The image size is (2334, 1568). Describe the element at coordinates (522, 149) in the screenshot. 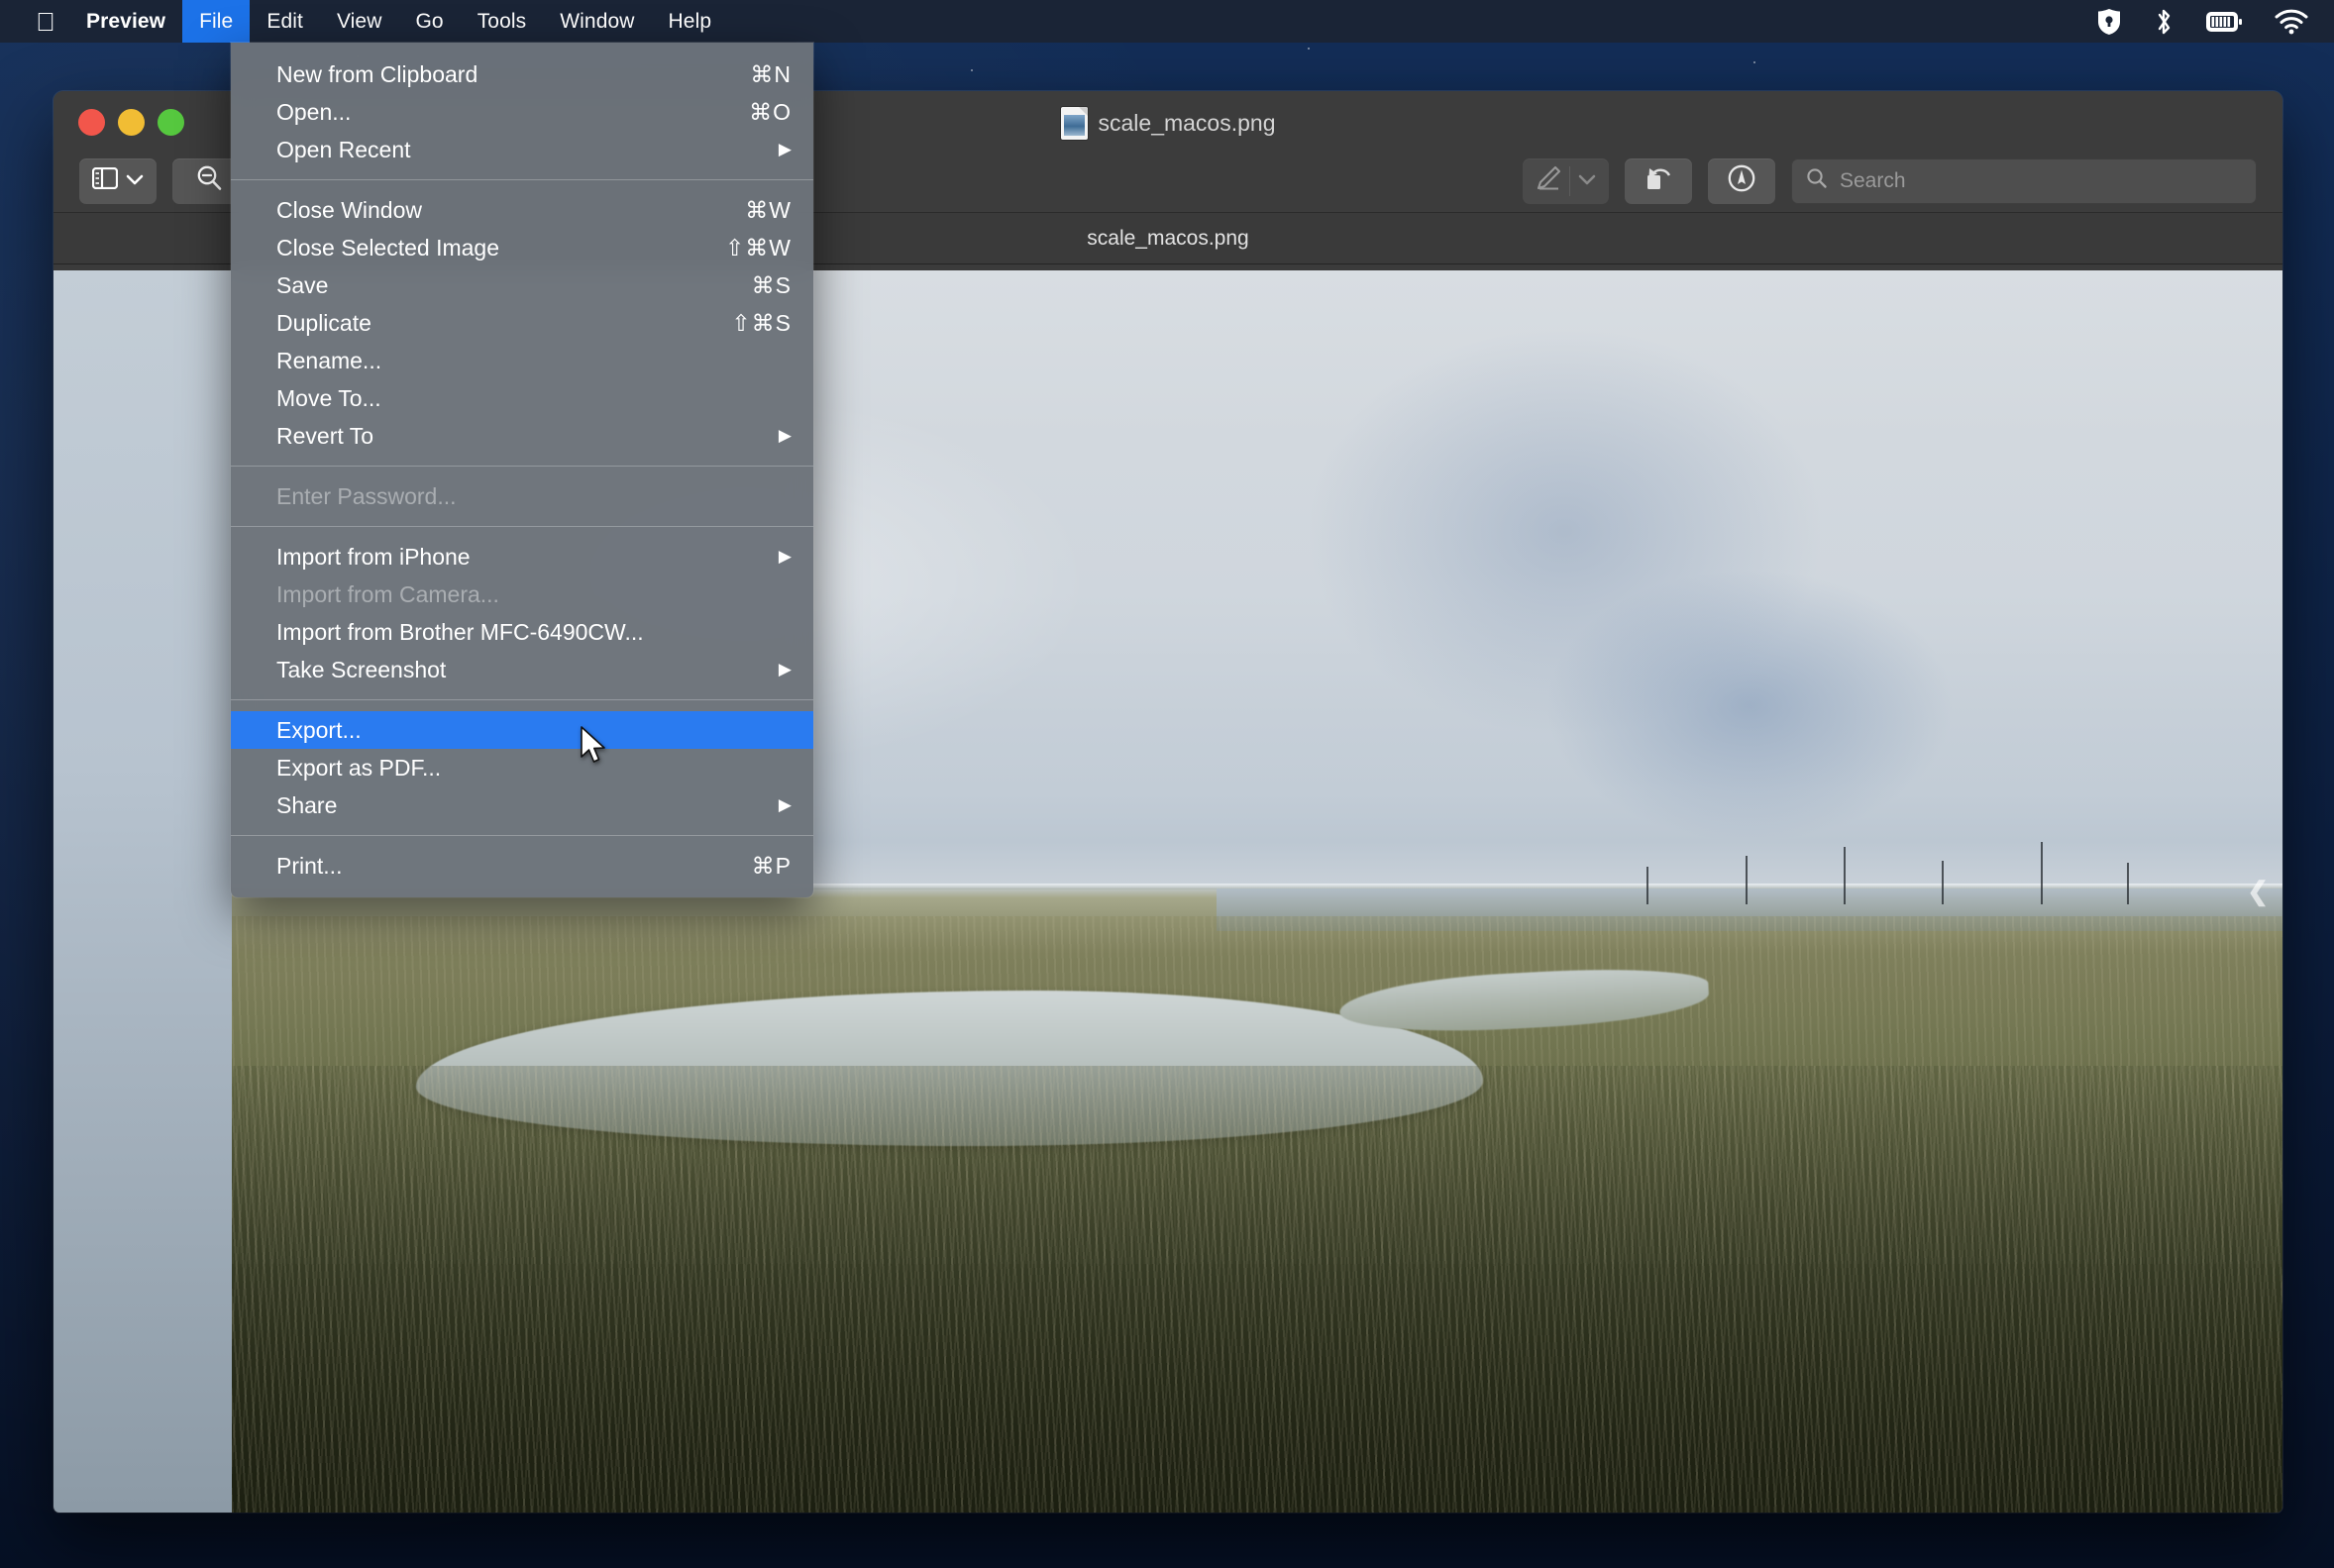

I see `menu-item-open-recent: Open Recent ▶` at that location.